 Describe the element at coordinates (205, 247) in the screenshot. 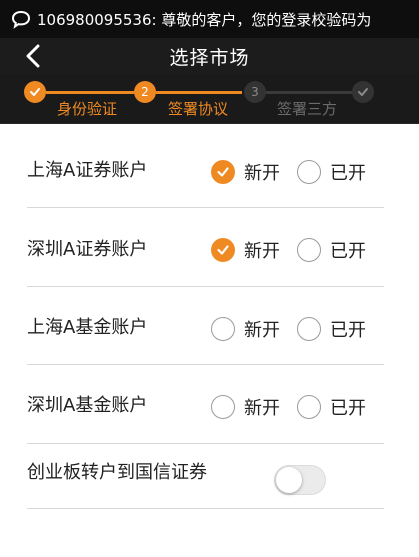

I see `account-row-sz-securities: 深圳A证券账户 新开 已开` at that location.